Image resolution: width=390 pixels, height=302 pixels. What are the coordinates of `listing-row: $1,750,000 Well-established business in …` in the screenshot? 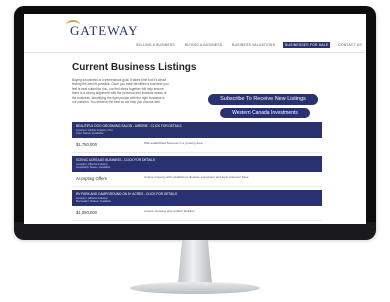 It's located at (197, 145).